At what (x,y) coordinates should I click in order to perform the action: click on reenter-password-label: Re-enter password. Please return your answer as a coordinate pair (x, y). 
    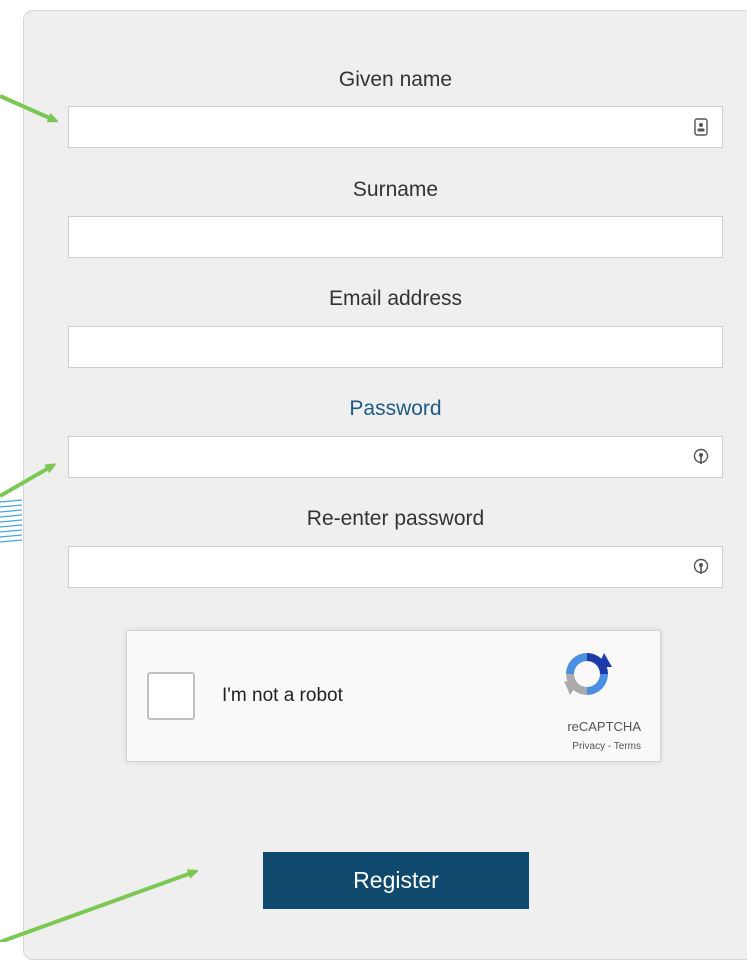
    Looking at the image, I should click on (395, 518).